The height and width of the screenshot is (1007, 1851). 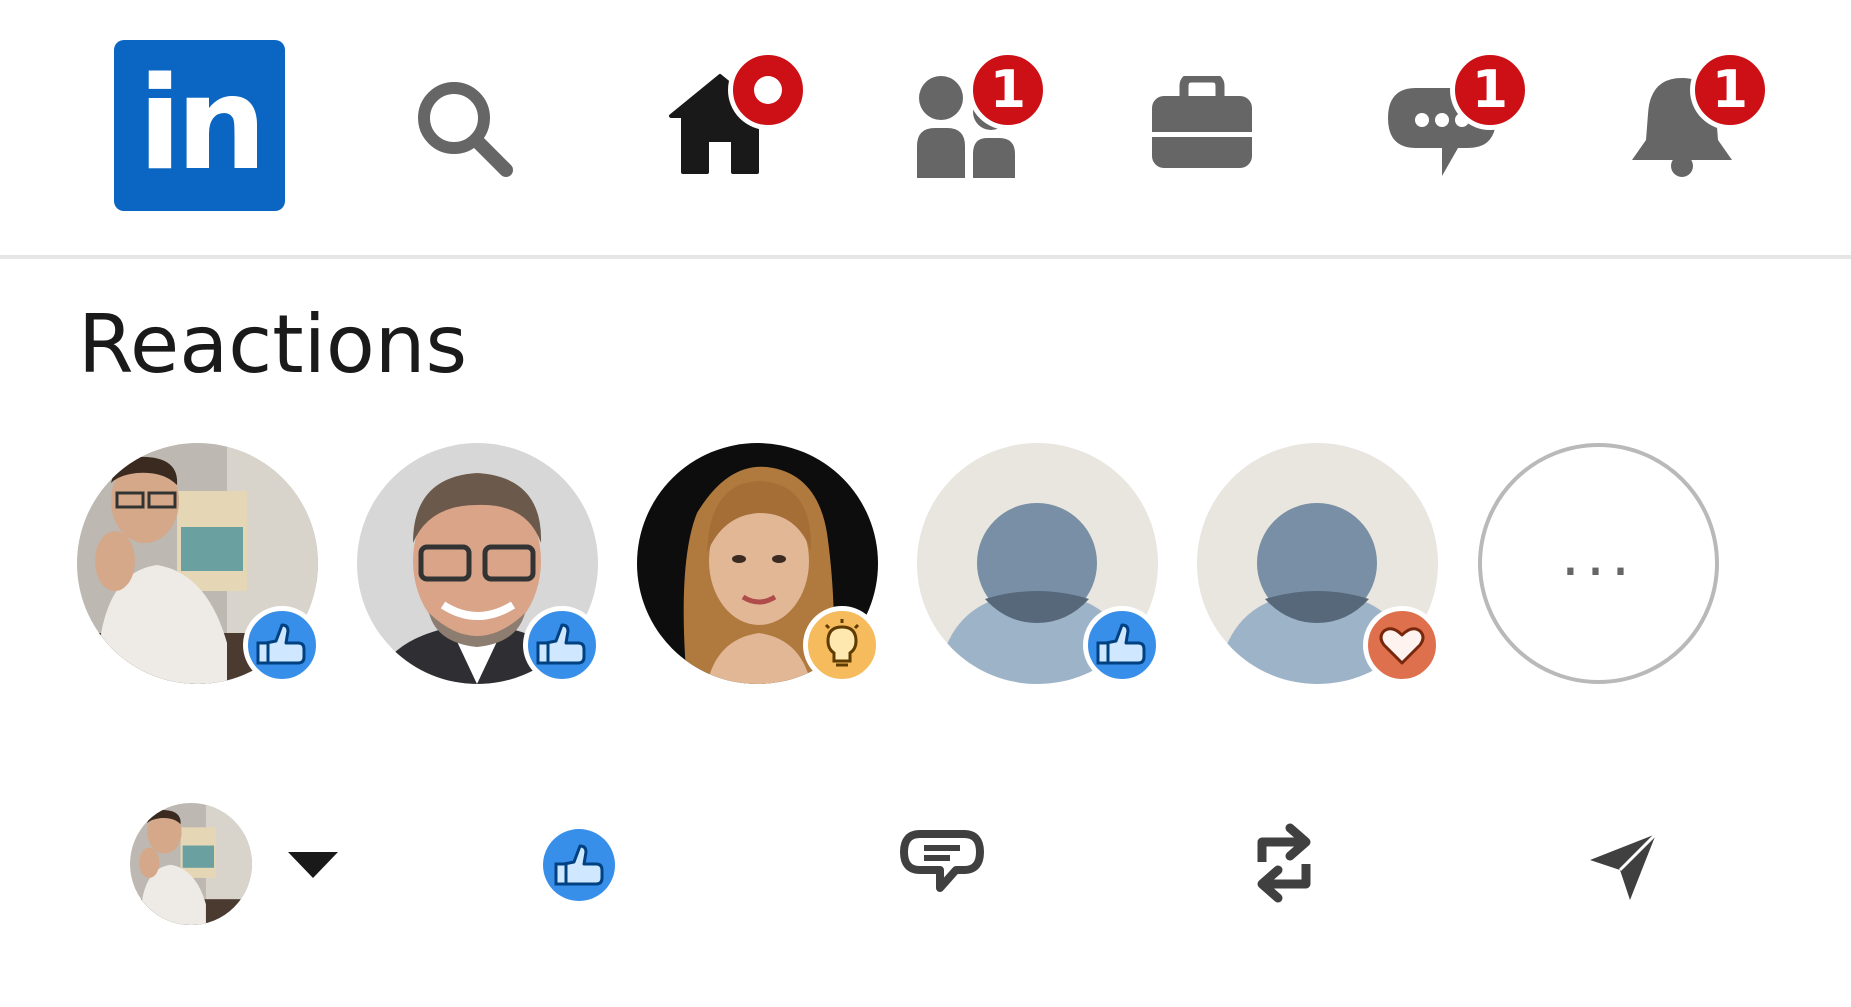 I want to click on messaging-badge: 1, so click(x=1490, y=90).